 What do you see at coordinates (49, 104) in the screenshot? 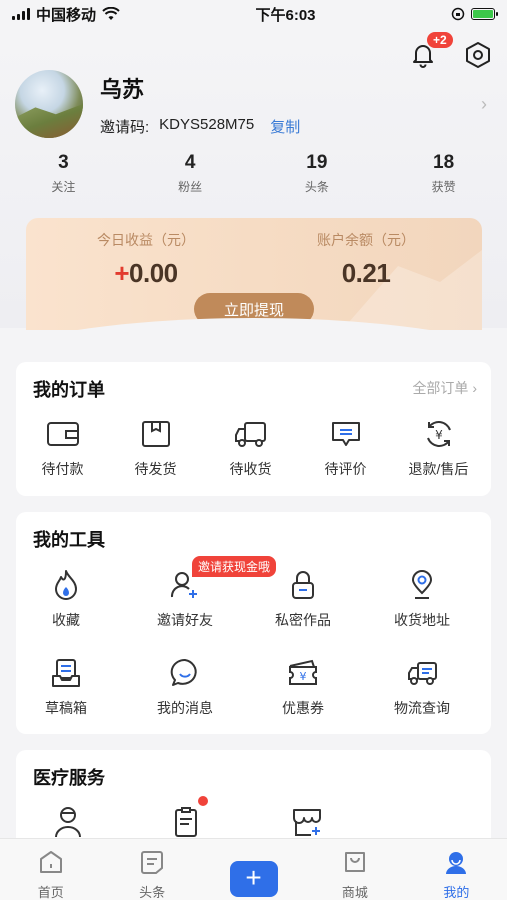
I see `avatar` at bounding box center [49, 104].